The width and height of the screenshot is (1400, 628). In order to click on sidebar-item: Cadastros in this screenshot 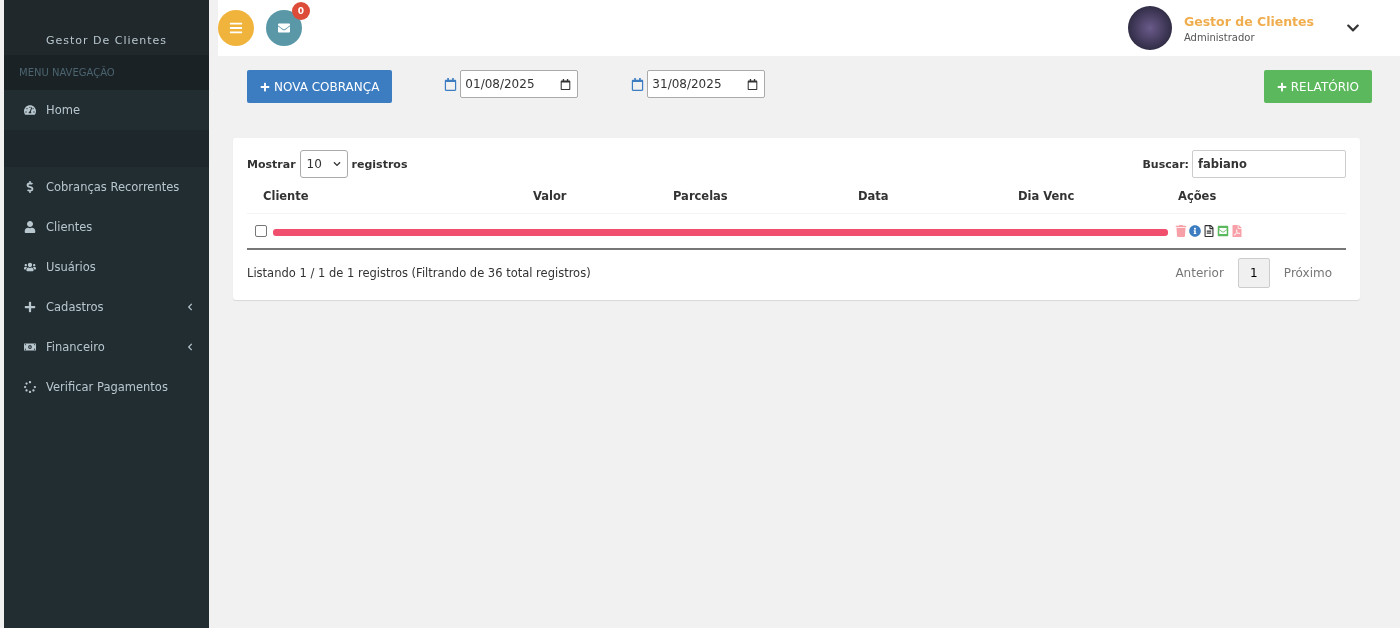, I will do `click(106, 307)`.